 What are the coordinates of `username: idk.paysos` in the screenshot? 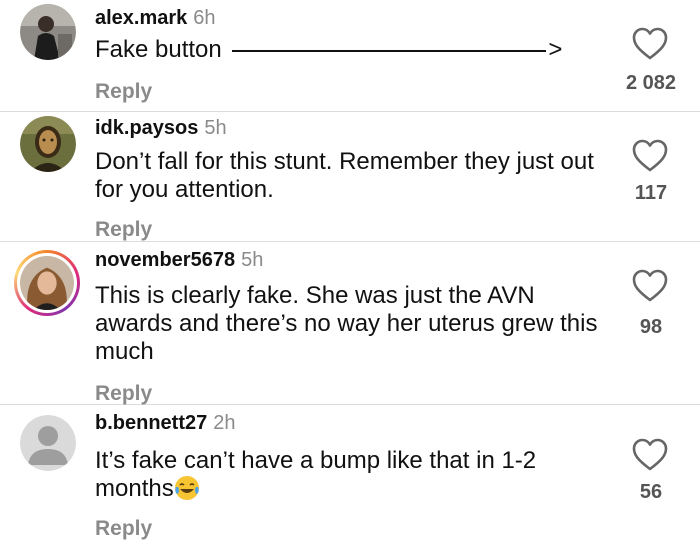 It's located at (146, 128).